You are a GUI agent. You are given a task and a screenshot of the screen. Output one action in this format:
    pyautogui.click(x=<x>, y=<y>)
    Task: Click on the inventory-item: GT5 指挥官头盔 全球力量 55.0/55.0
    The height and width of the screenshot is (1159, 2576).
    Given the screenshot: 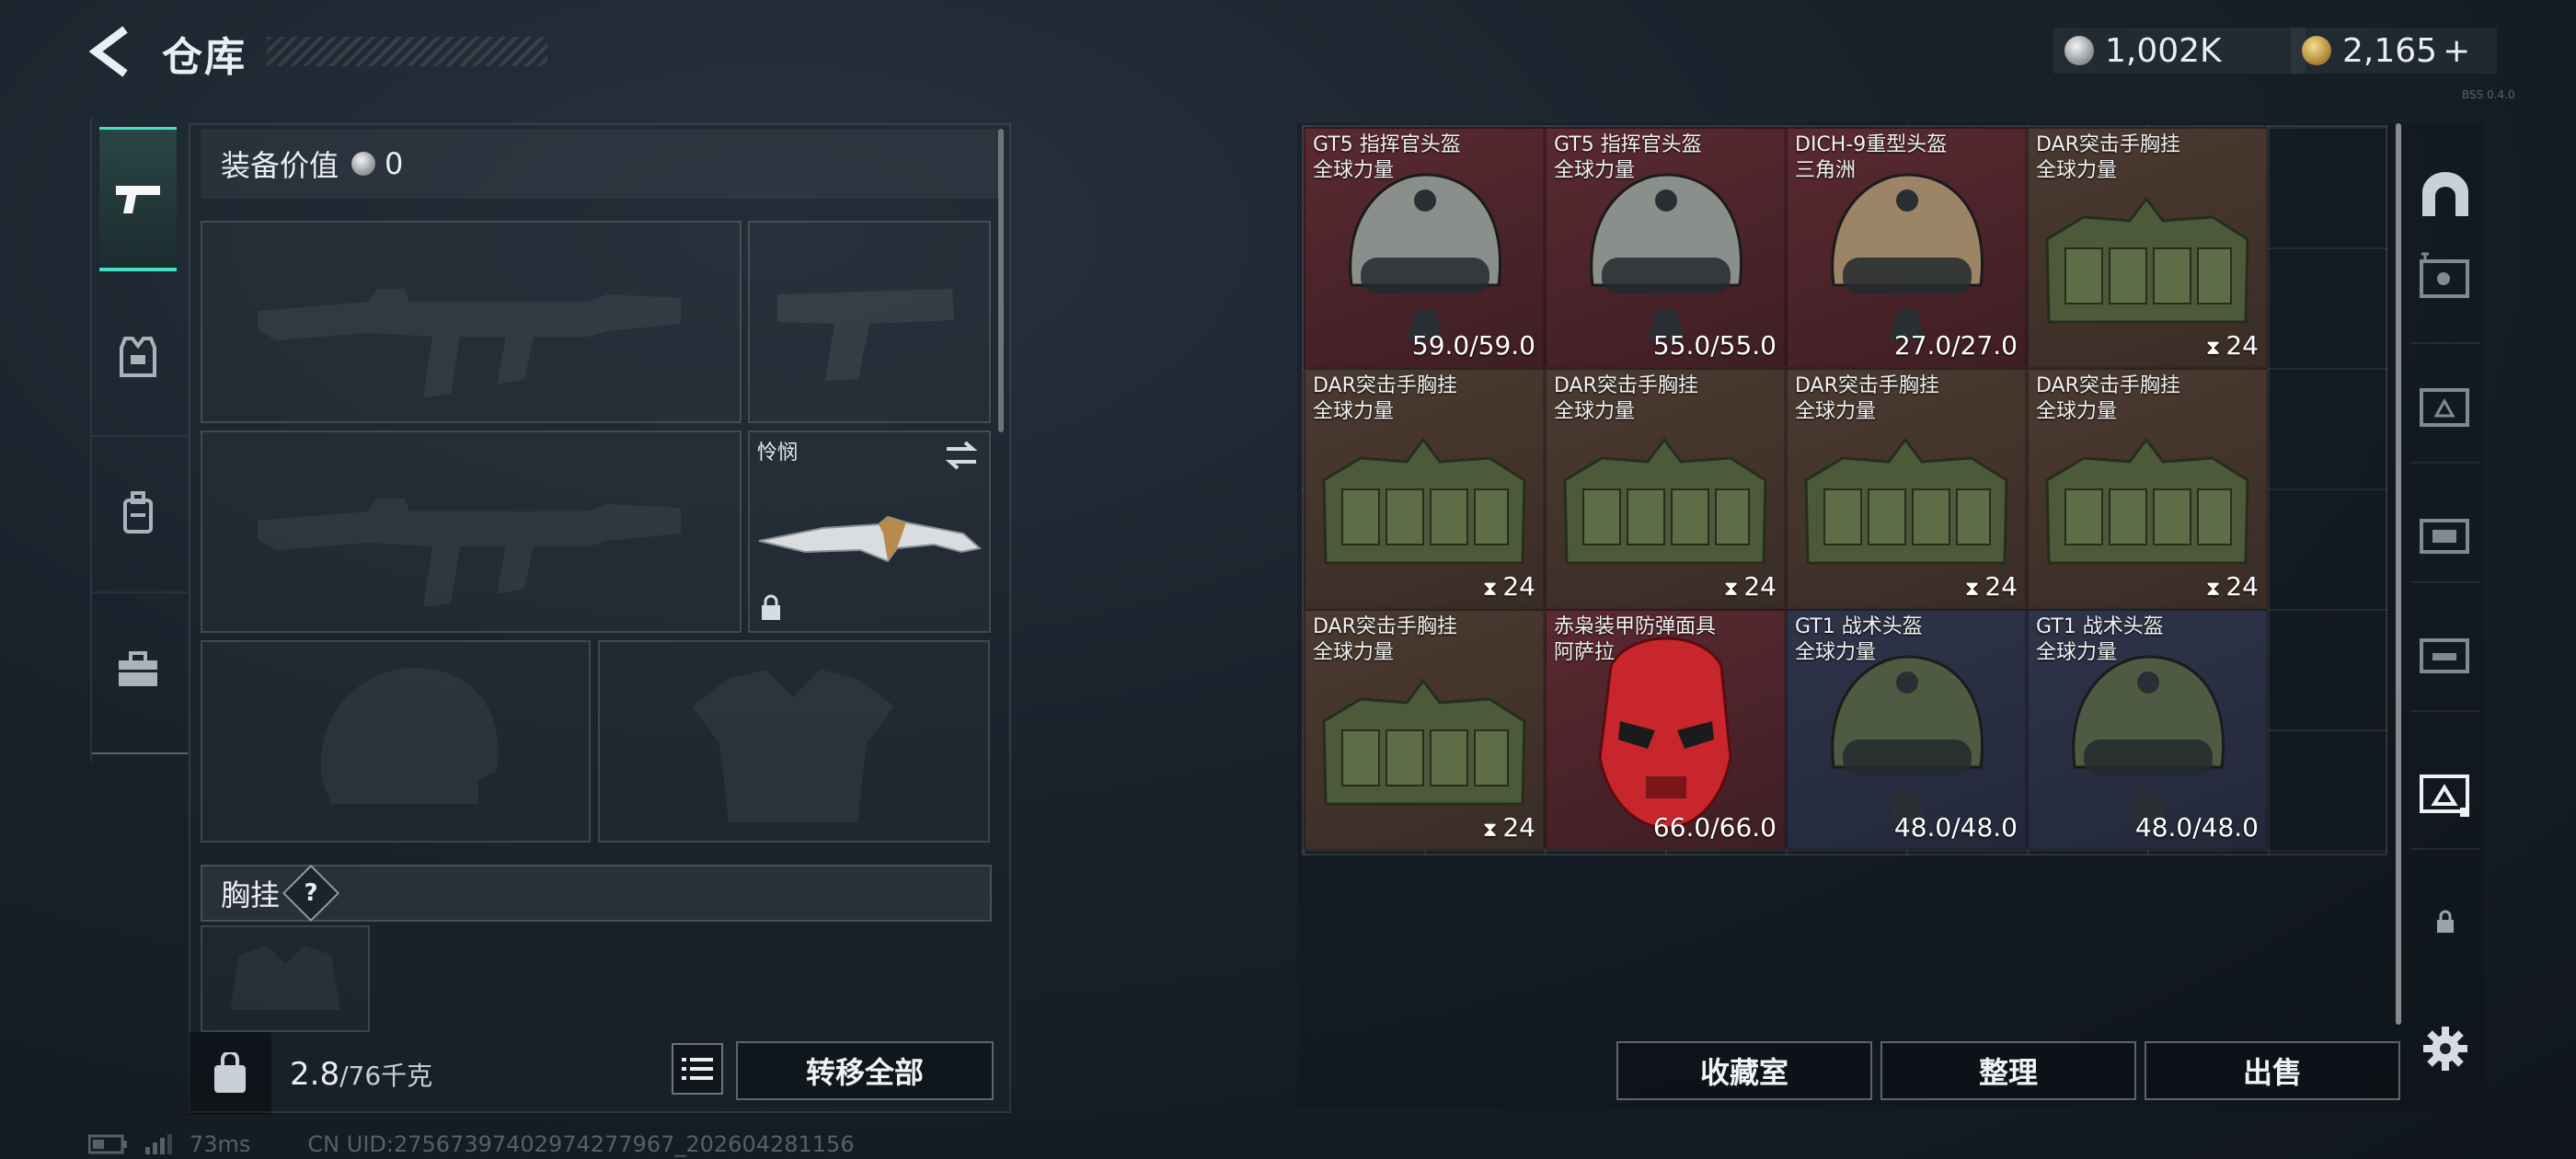 What is the action you would take?
    pyautogui.click(x=1665, y=247)
    